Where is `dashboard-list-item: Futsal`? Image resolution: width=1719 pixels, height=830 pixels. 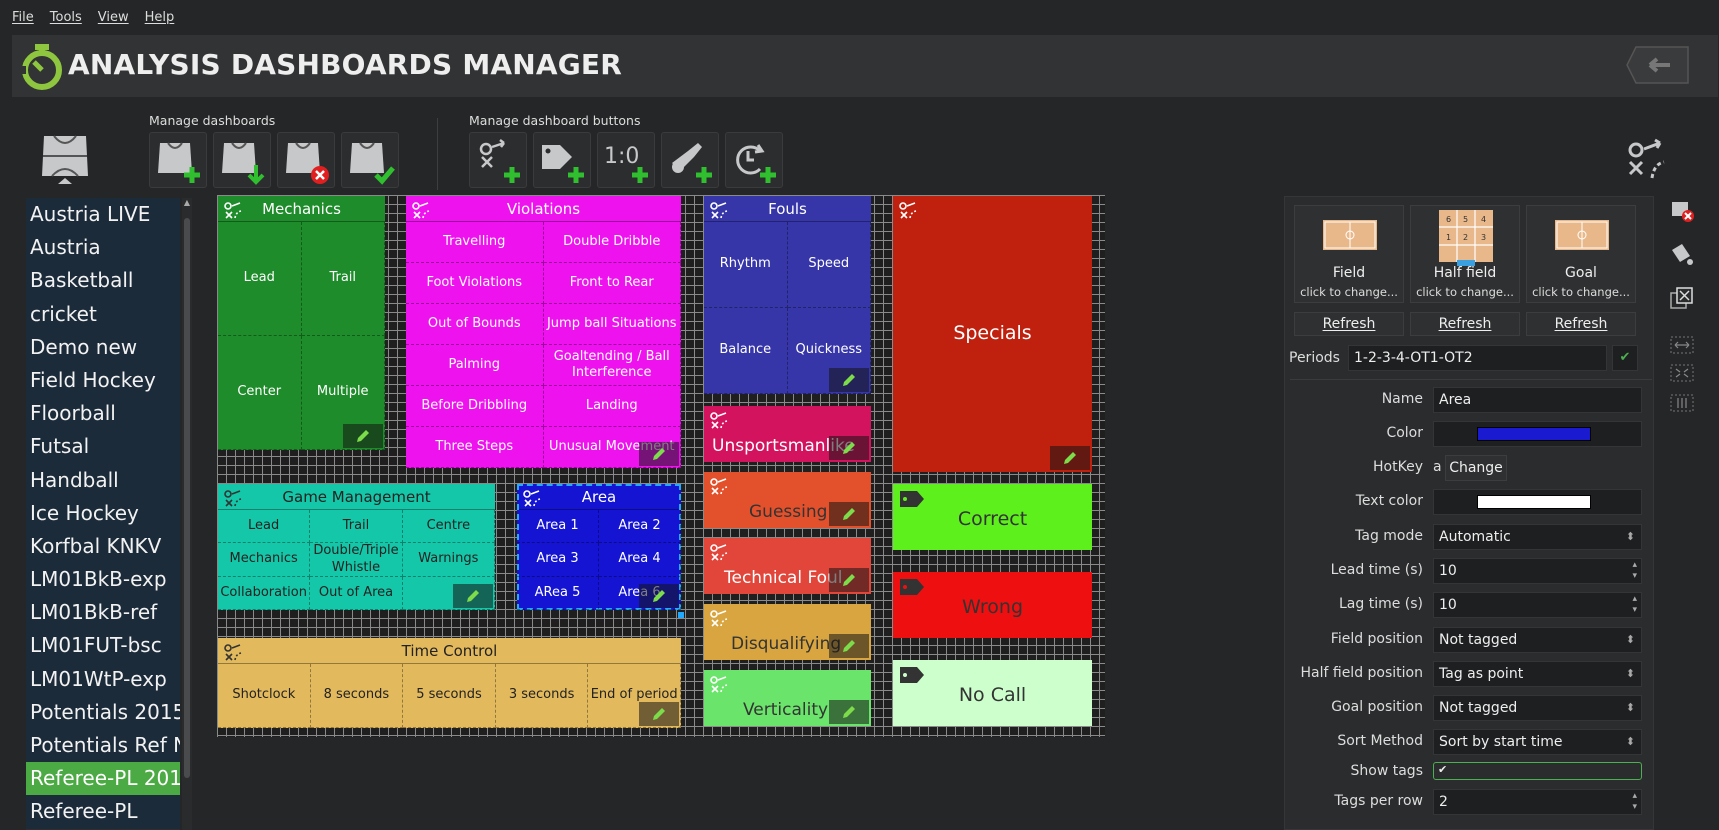 dashboard-list-item: Futsal is located at coordinates (103, 447).